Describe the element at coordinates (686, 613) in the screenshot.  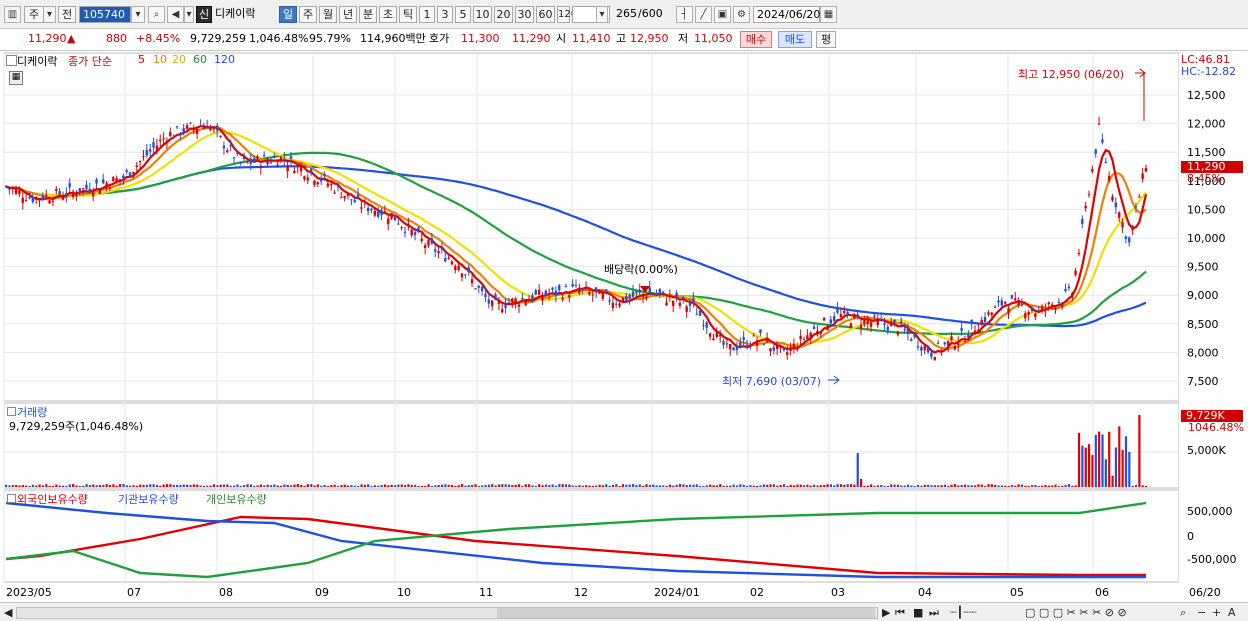
I see `scroll-thumb` at that location.